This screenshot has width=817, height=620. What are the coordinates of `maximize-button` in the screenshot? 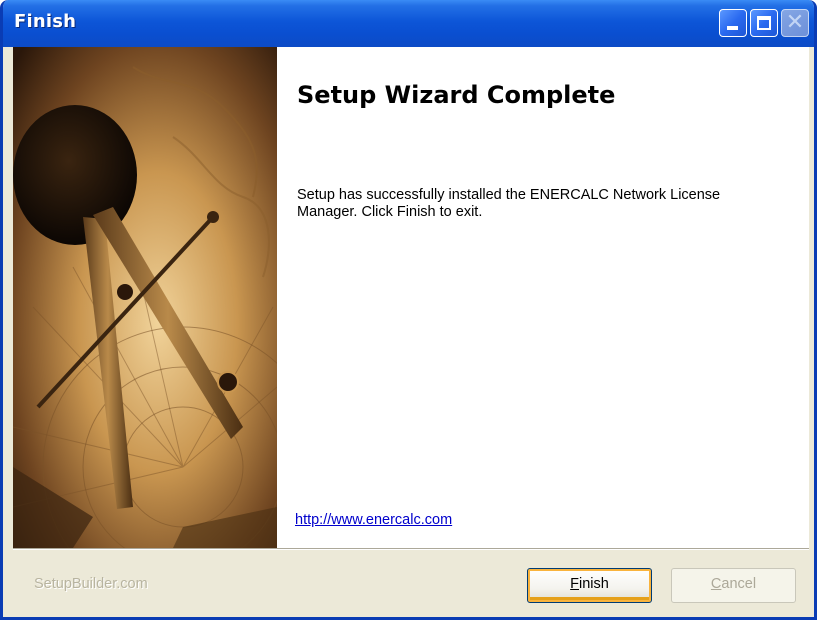 It's located at (764, 23).